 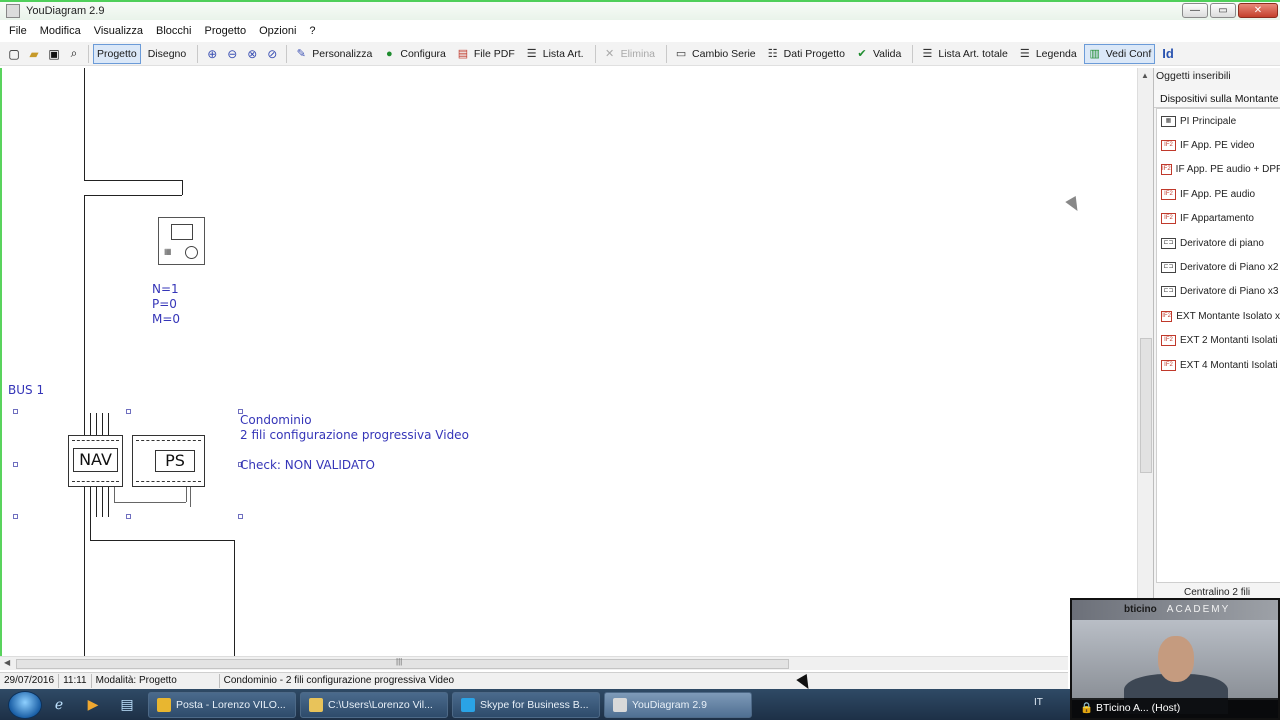 What do you see at coordinates (168, 251) in the screenshot?
I see `keypad-icon: ▦` at bounding box center [168, 251].